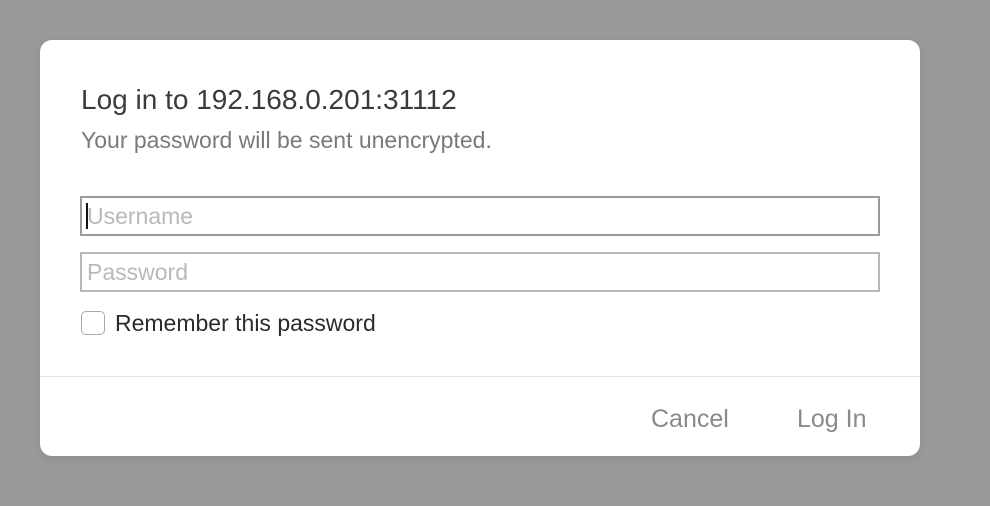 Image resolution: width=990 pixels, height=506 pixels. What do you see at coordinates (480, 216) in the screenshot?
I see `username-input` at bounding box center [480, 216].